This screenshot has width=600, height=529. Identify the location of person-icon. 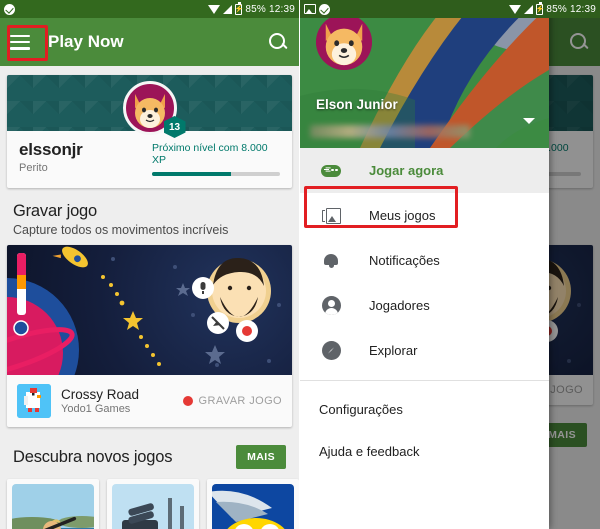
(331, 306).